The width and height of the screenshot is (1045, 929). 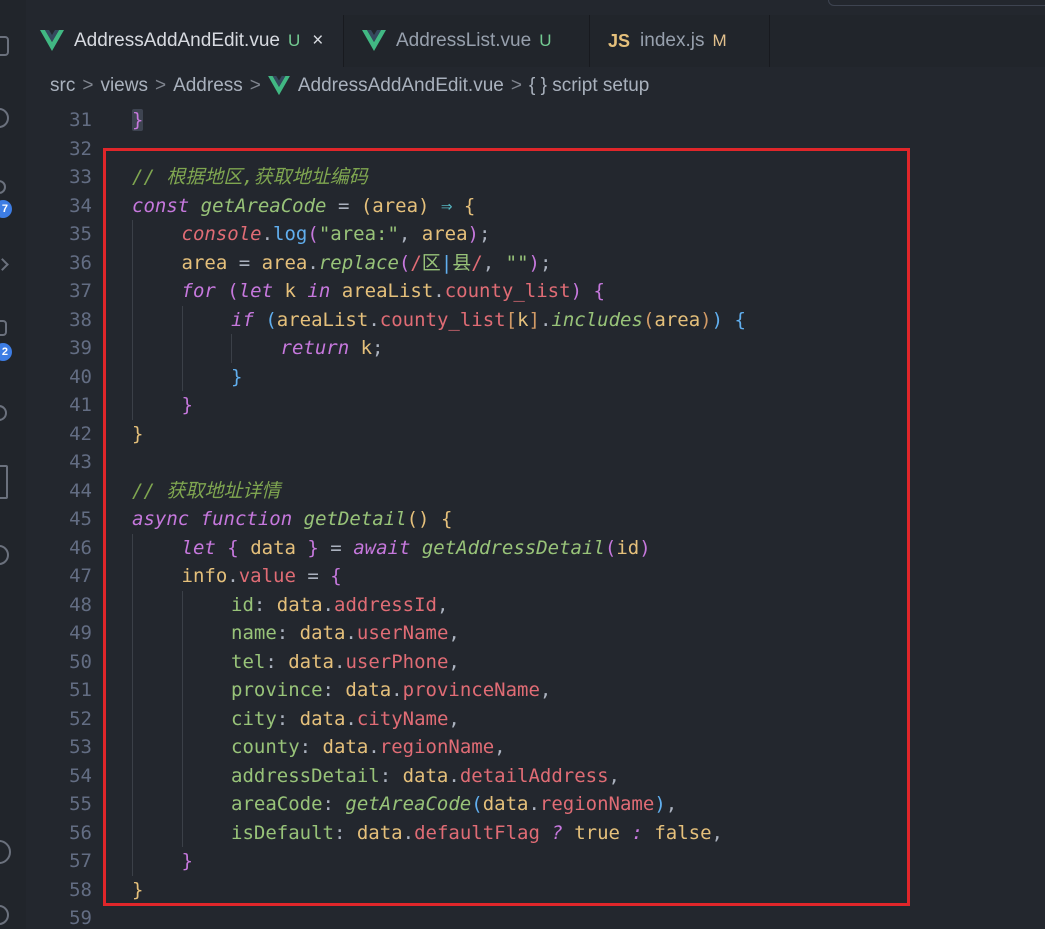 I want to click on code-text: city: data.cityName,, so click(x=345, y=719).